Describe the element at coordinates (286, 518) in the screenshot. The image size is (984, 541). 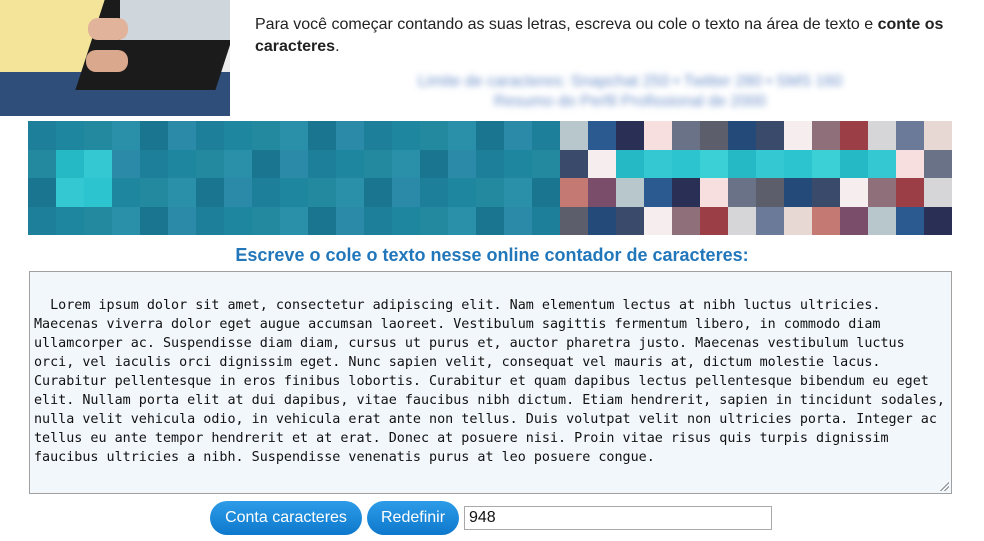
I see `count-characters-button: Conta caracteres` at that location.